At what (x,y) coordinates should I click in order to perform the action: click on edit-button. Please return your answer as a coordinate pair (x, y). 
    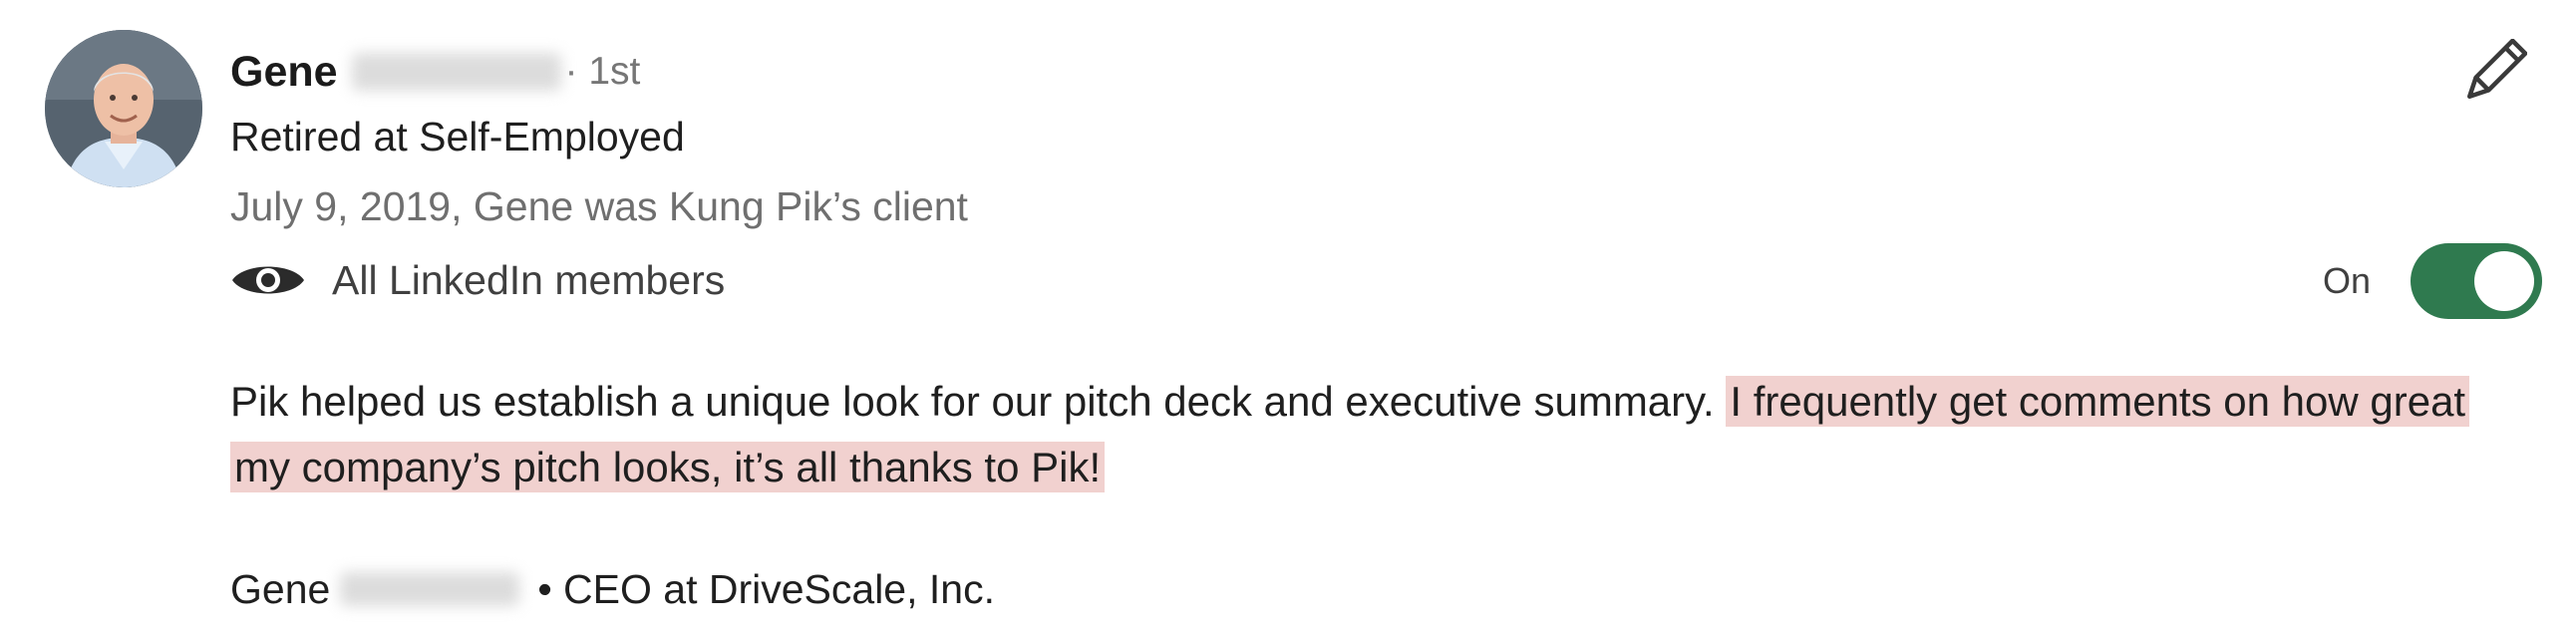
    Looking at the image, I should click on (2494, 72).